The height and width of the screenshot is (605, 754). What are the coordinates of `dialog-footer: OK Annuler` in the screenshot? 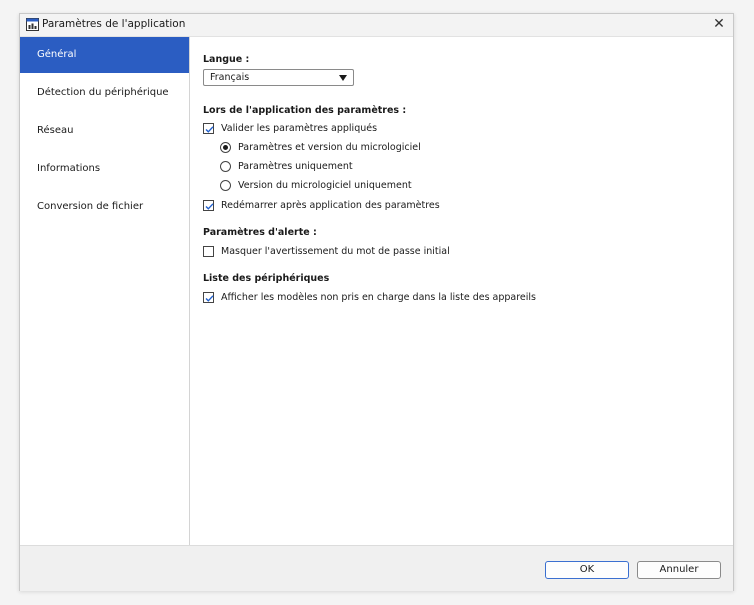 It's located at (376, 568).